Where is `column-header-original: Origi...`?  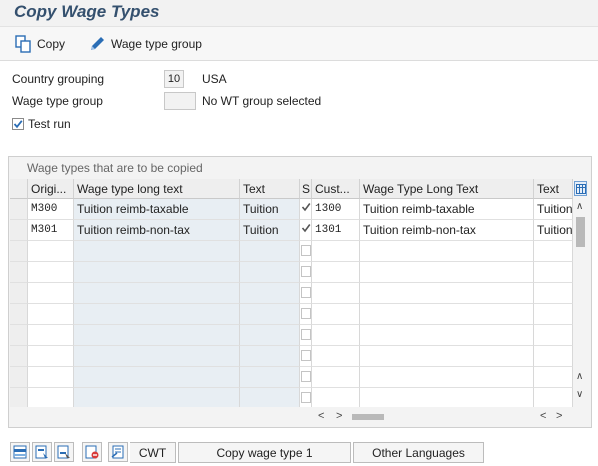 column-header-original: Origi... is located at coordinates (51, 189).